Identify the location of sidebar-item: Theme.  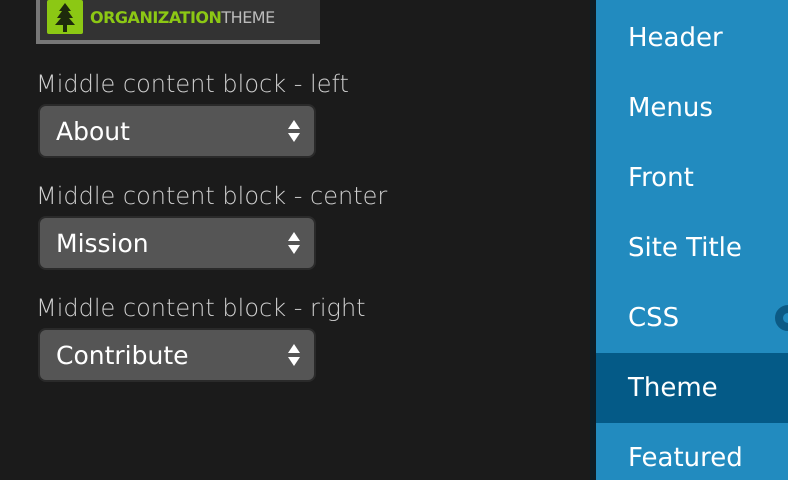
(692, 388).